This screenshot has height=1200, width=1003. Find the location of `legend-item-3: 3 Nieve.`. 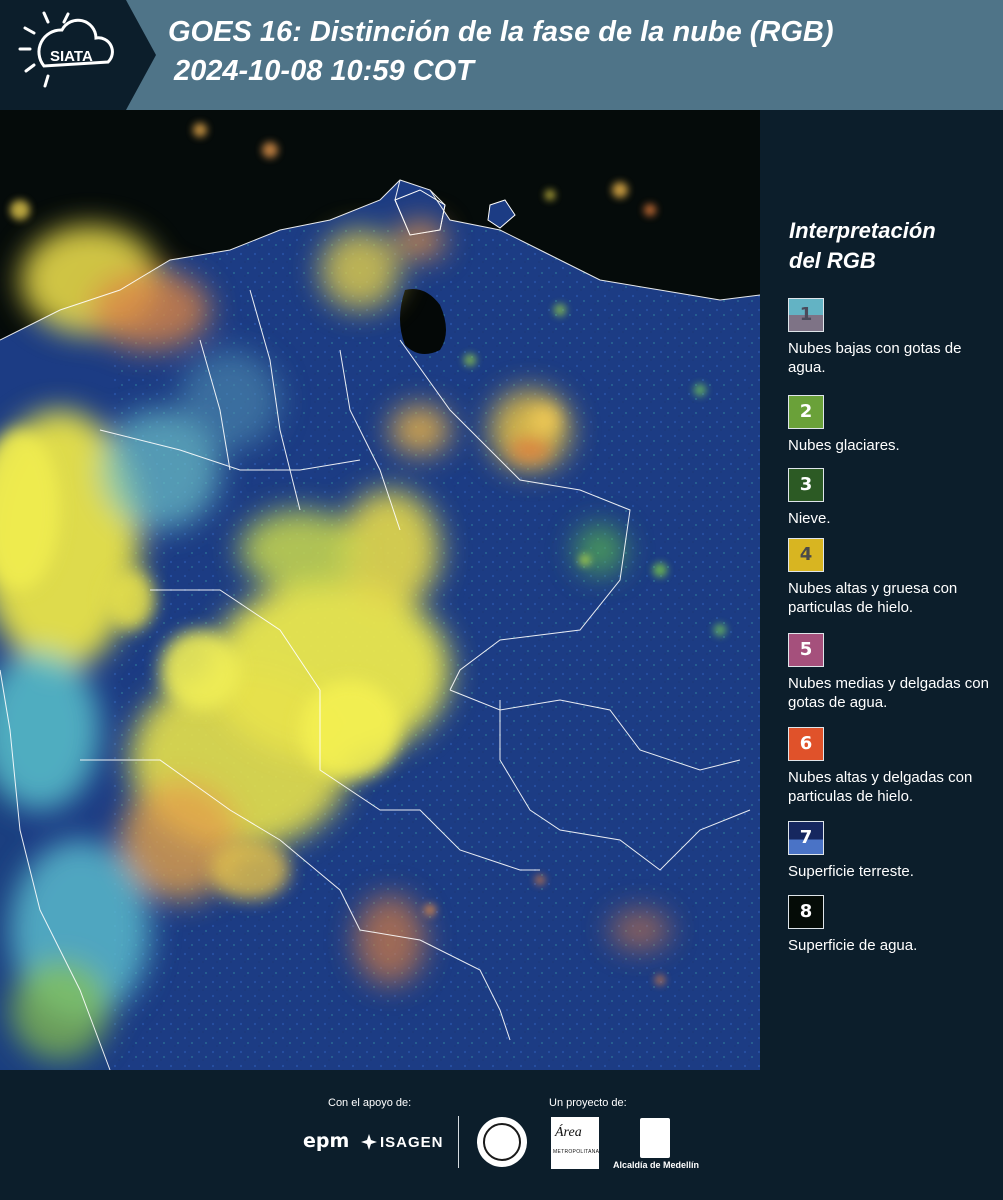

legend-item-3: 3 Nieve. is located at coordinates (893, 498).